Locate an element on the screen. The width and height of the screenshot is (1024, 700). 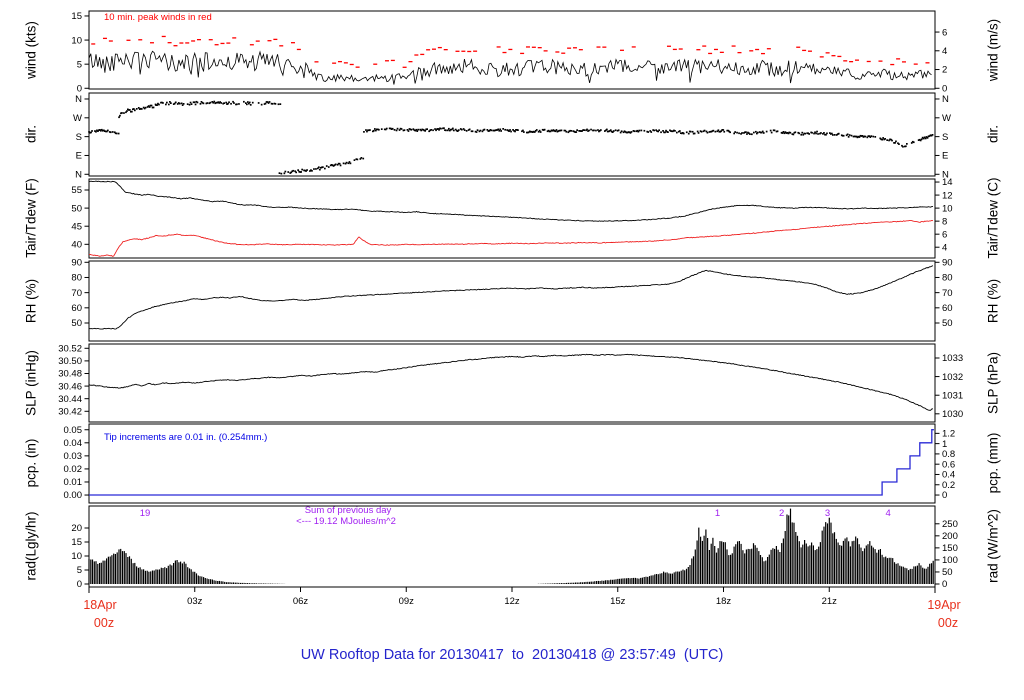
x-axis-end-time: 00z is located at coordinates (948, 623).